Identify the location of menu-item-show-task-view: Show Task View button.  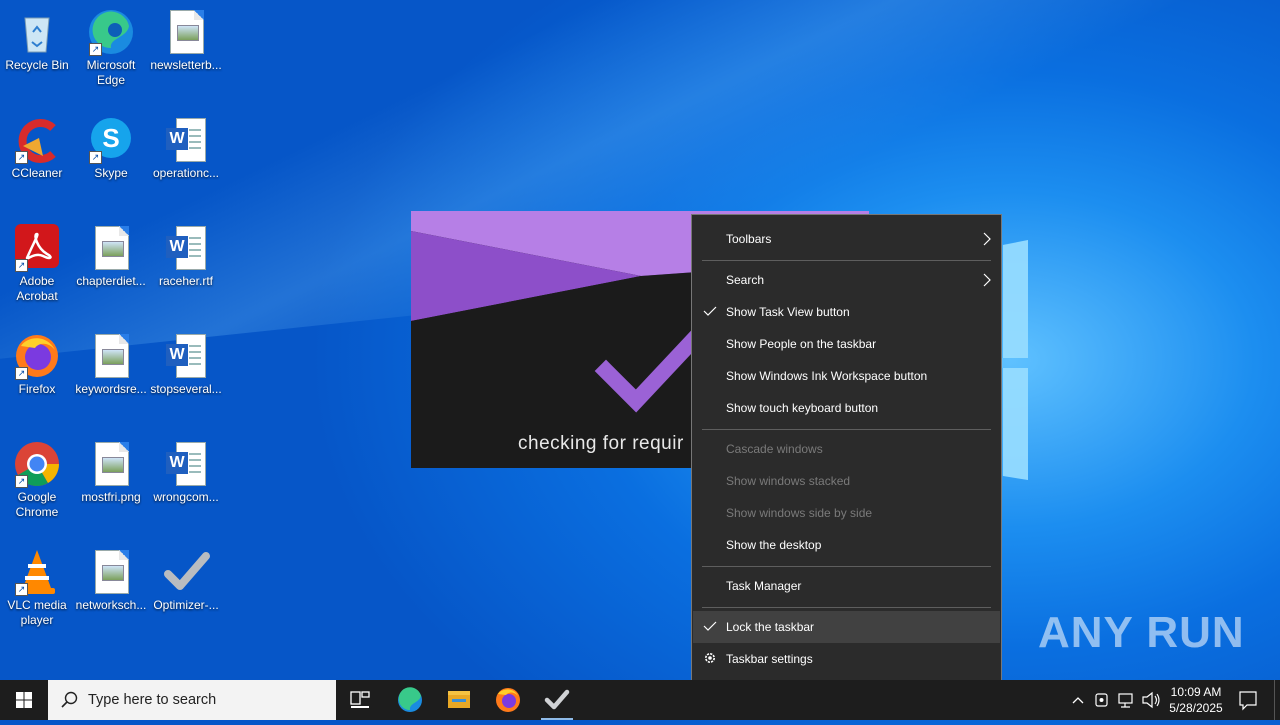
(846, 312).